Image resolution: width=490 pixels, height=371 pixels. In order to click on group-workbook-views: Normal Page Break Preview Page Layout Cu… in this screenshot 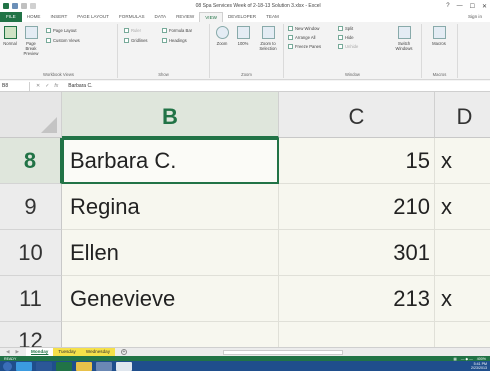, I will do `click(59, 51)`.